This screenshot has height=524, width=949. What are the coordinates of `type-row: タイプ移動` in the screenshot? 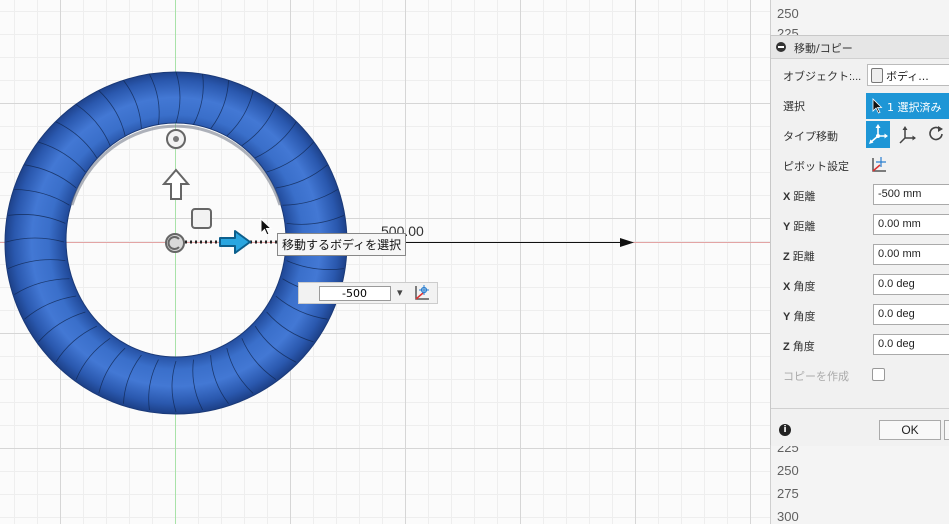 It's located at (860, 135).